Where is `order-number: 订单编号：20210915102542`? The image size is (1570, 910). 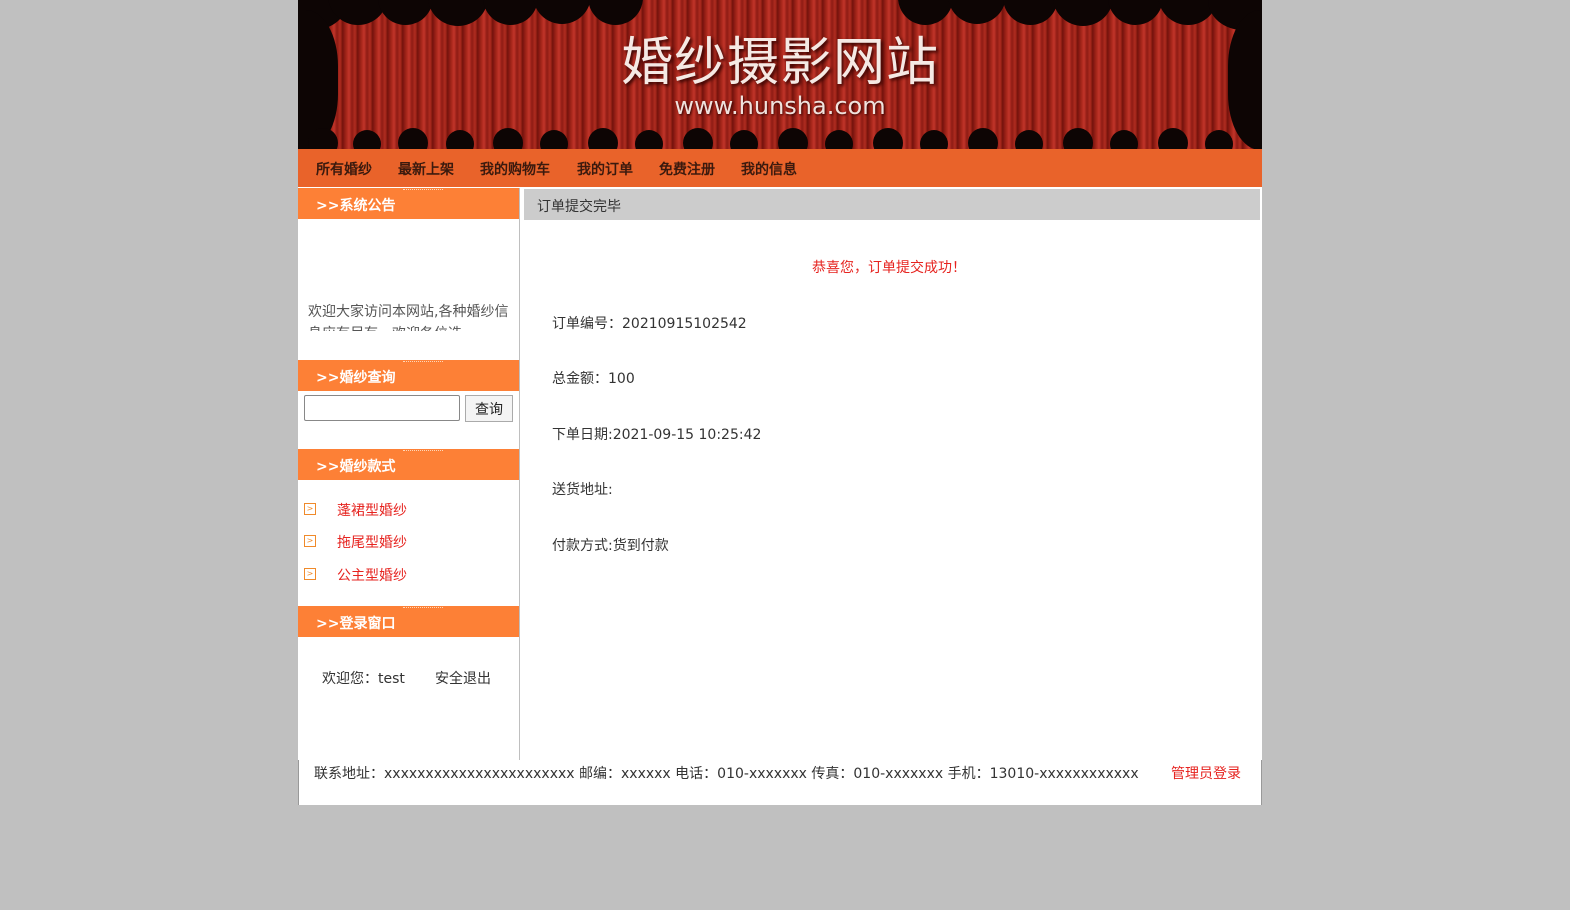
order-number: 订单编号：20210915102542 is located at coordinates (649, 324).